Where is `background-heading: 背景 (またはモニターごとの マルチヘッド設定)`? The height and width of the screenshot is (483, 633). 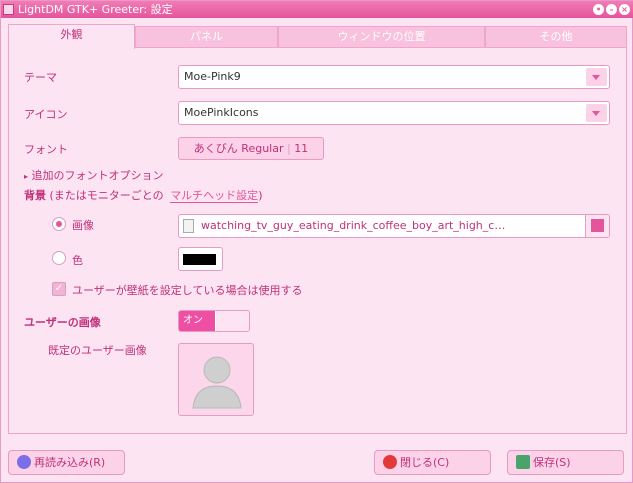 background-heading: 背景 (またはモニターごとの マルチヘッド設定) is located at coordinates (143, 195).